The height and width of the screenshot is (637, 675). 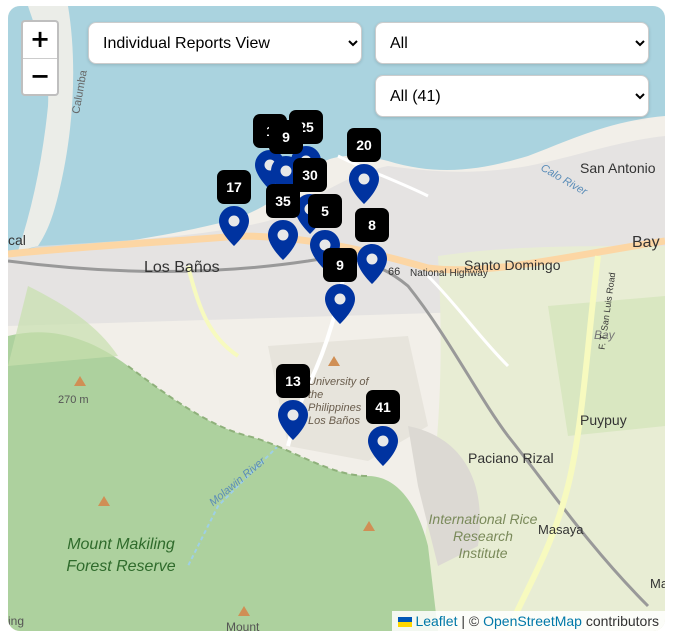 I want to click on marker-count-badge: 5, so click(x=325, y=211).